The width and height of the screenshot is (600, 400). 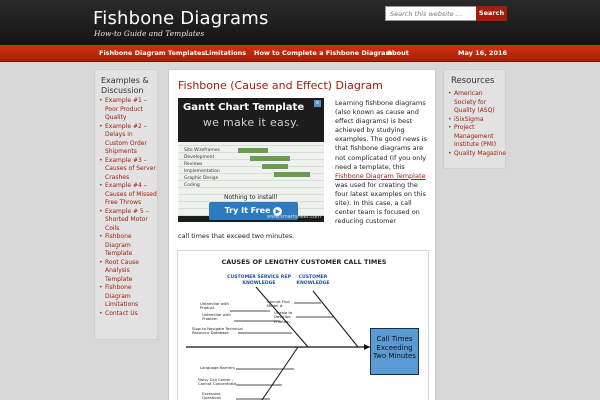 What do you see at coordinates (473, 81) in the screenshot?
I see `right-sidebar-heading: Resources` at bounding box center [473, 81].